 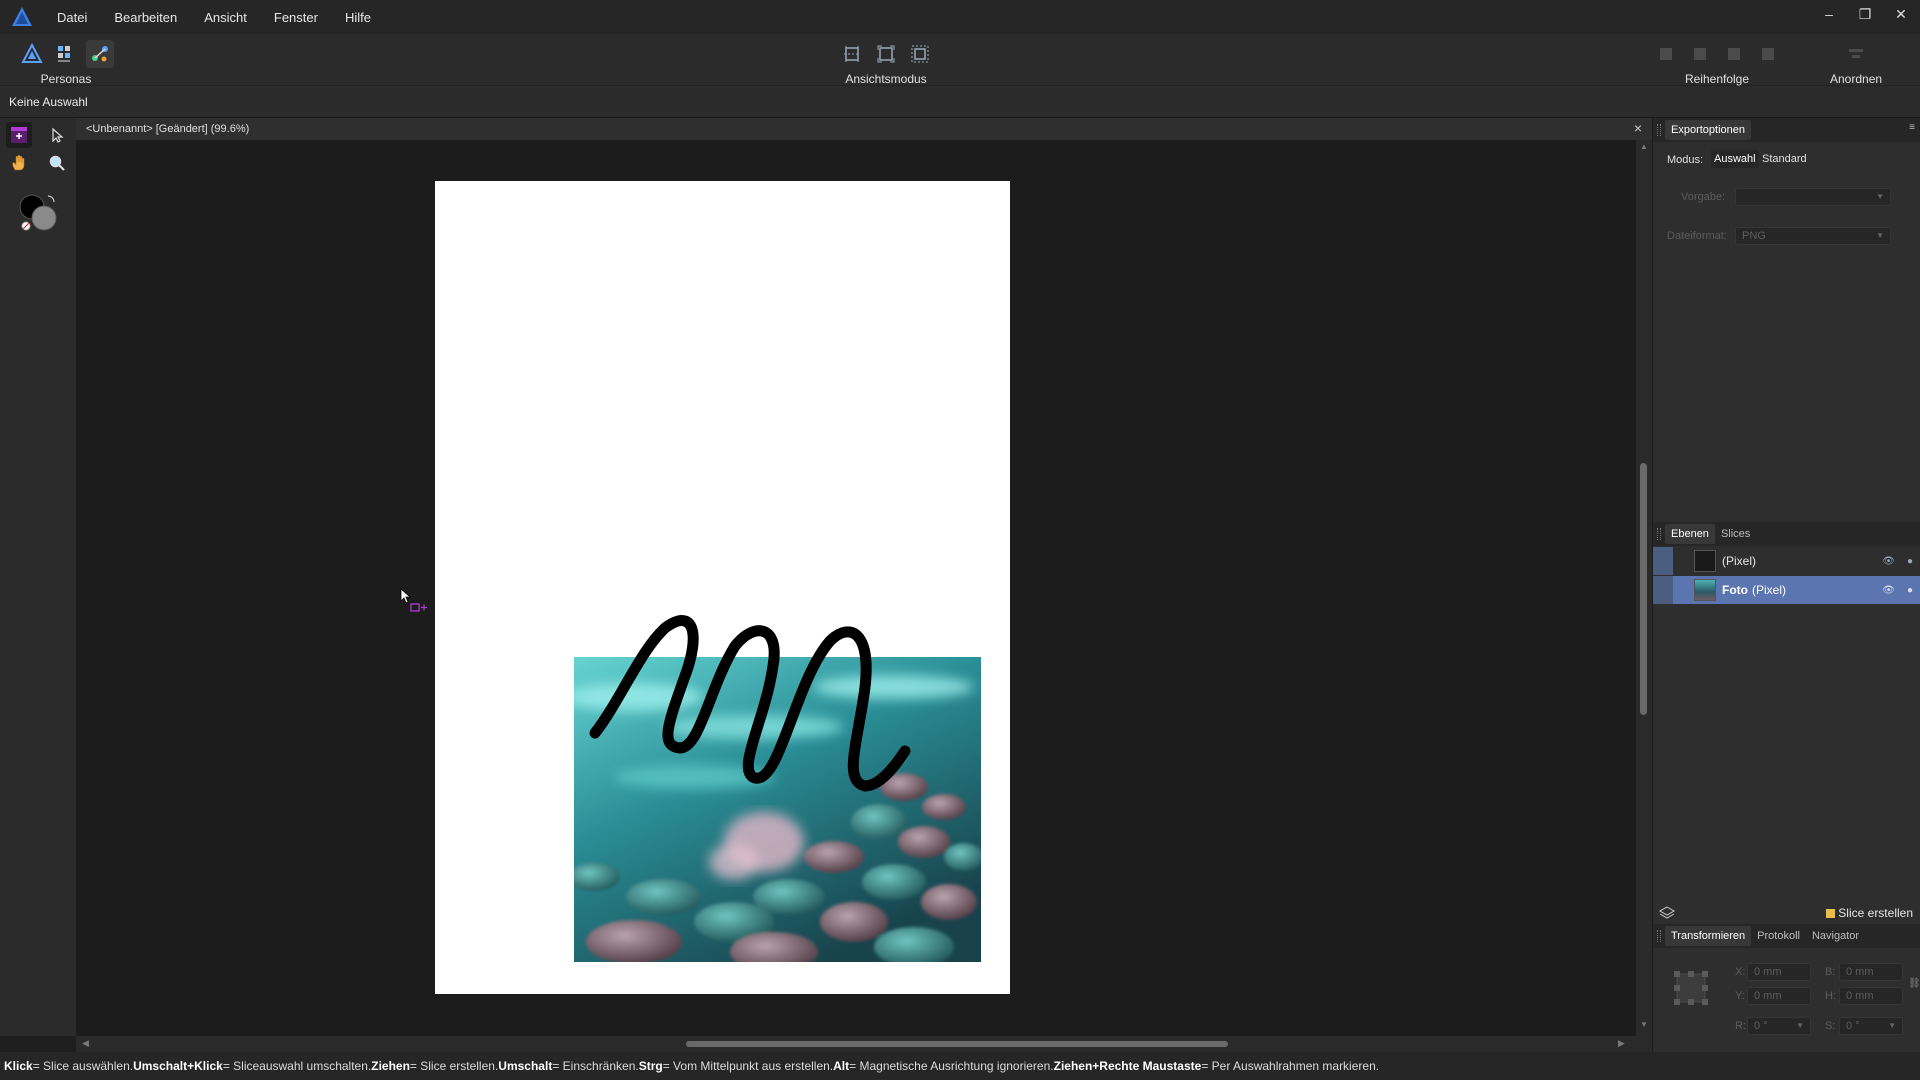 I want to click on x-field: 0 mm, so click(x=1779, y=972).